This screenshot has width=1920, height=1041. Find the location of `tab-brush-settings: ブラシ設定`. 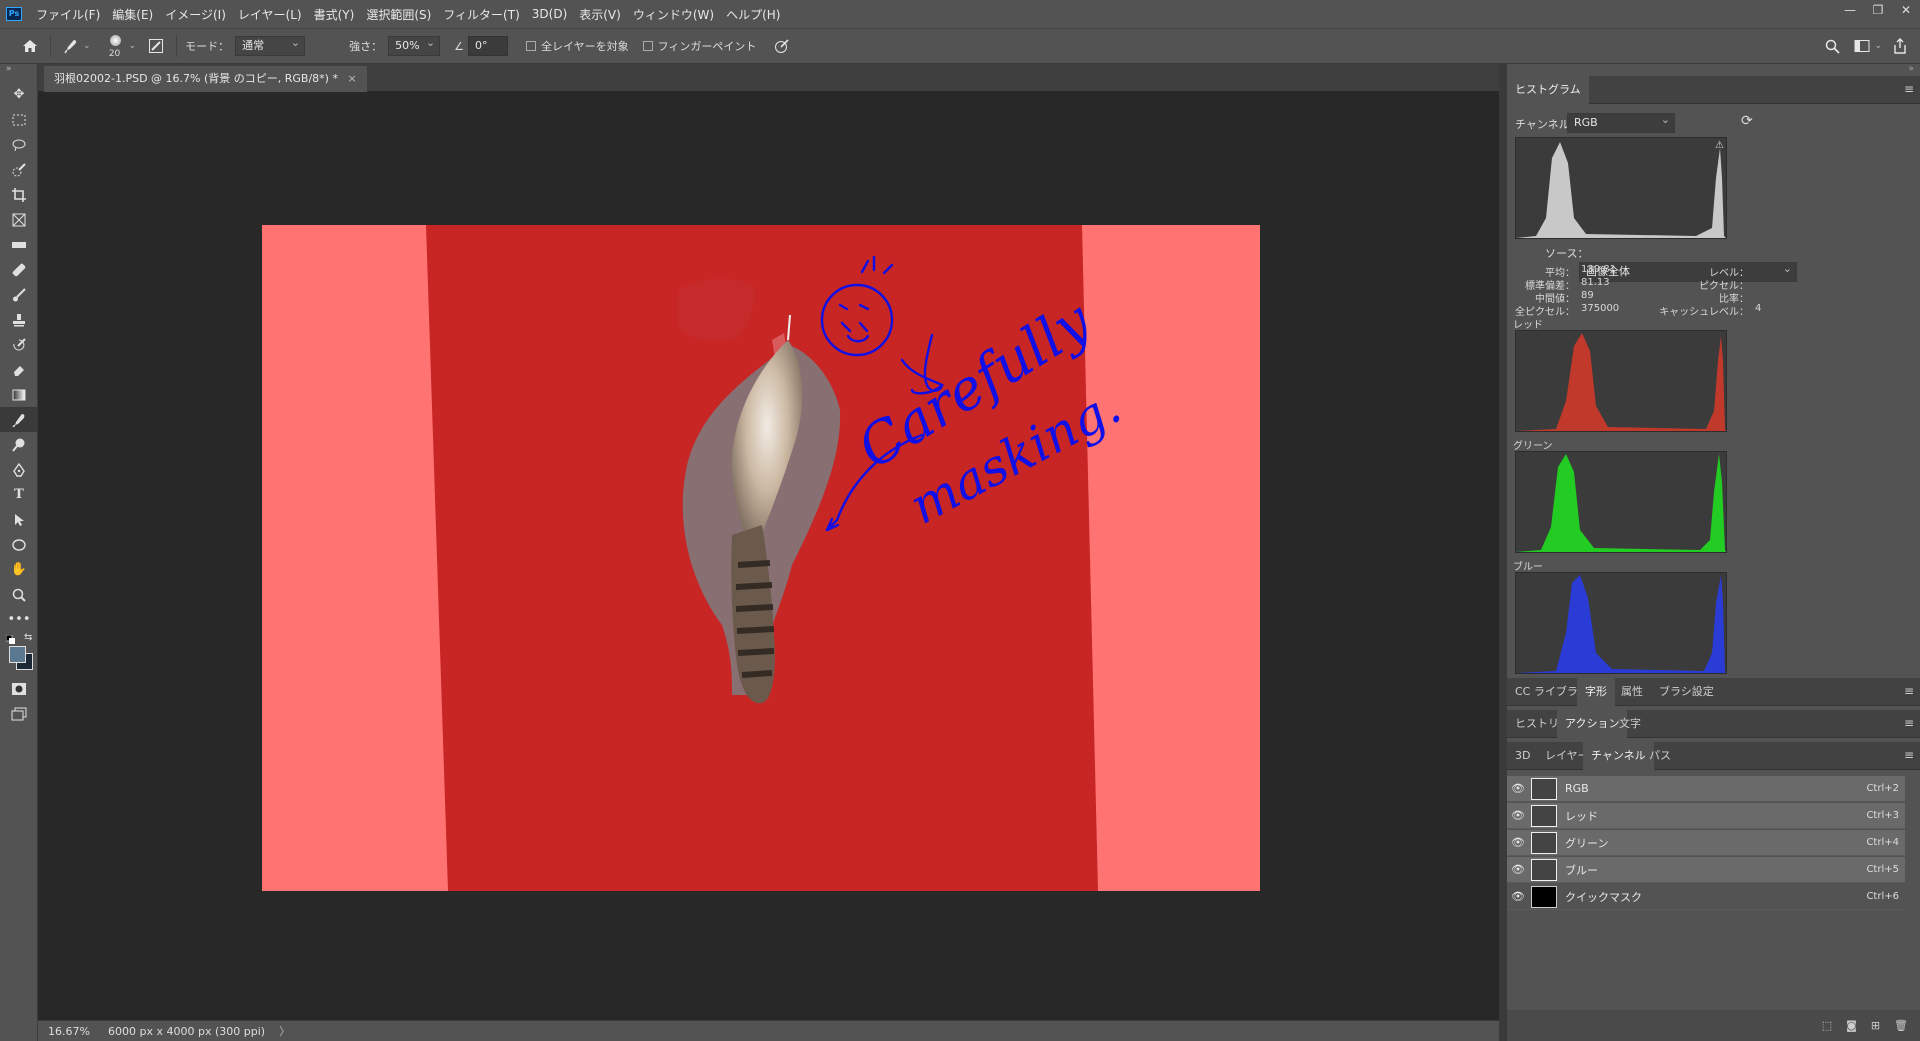

tab-brush-settings: ブラシ設定 is located at coordinates (1686, 692).